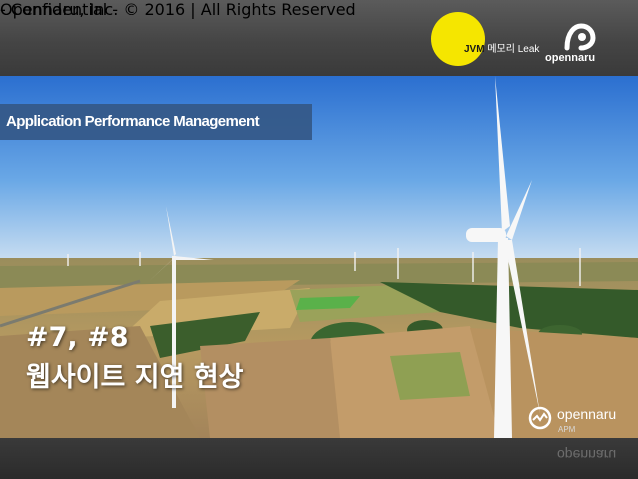  What do you see at coordinates (135, 377) in the screenshot?
I see `headline-subject: 웹사이트 지연 현상` at bounding box center [135, 377].